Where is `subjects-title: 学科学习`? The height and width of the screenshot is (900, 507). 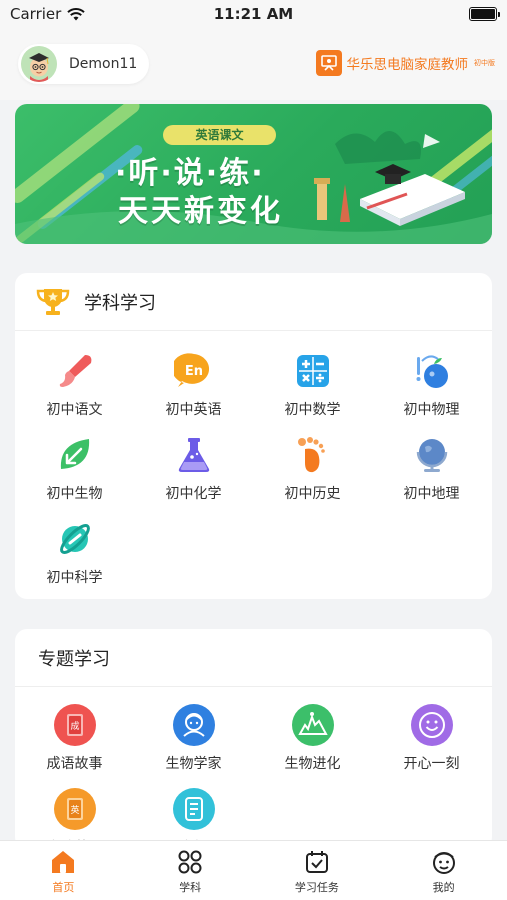 subjects-title: 学科学习 is located at coordinates (120, 303).